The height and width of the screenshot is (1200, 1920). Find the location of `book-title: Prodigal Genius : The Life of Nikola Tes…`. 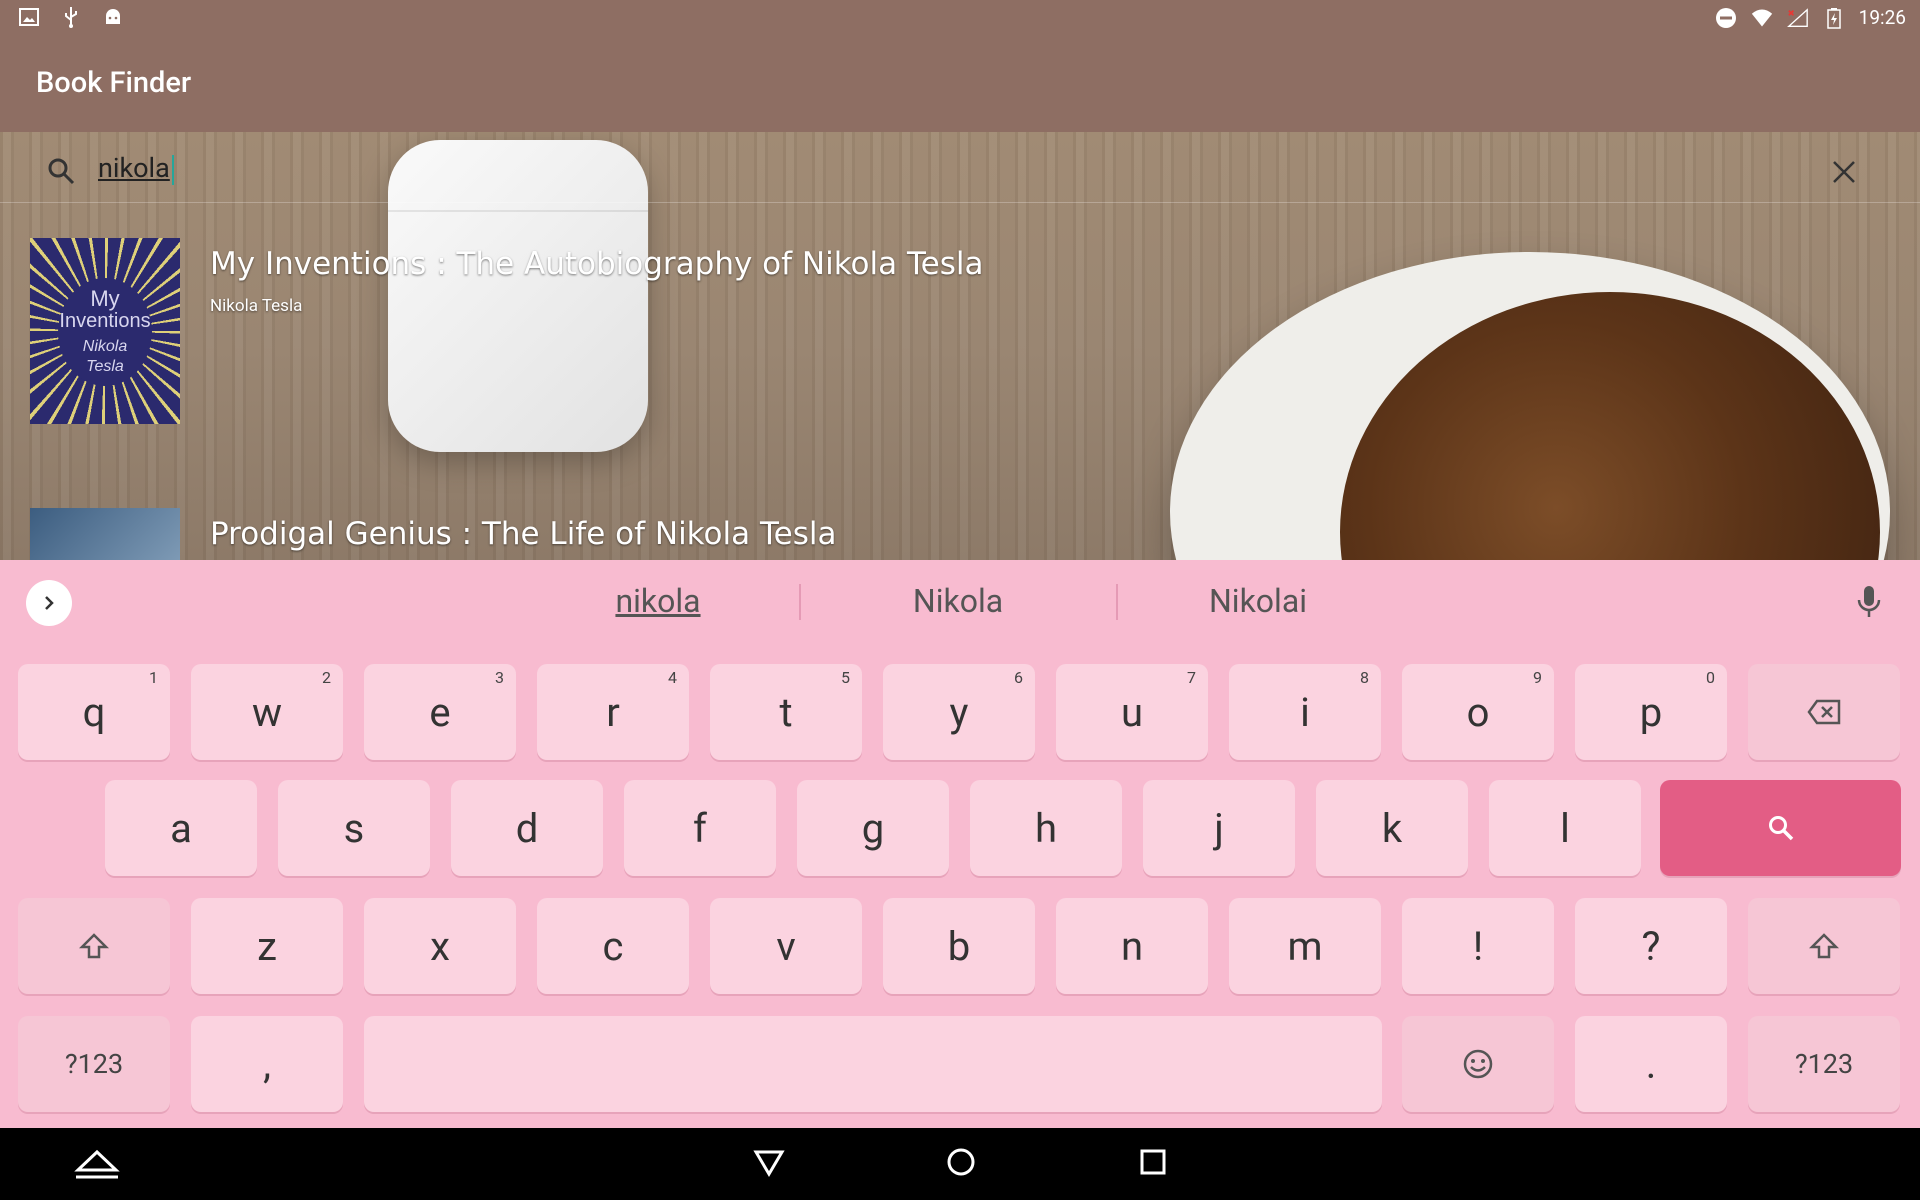

book-title: Prodigal Genius : The Life of Nikola Tes… is located at coordinates (523, 534).